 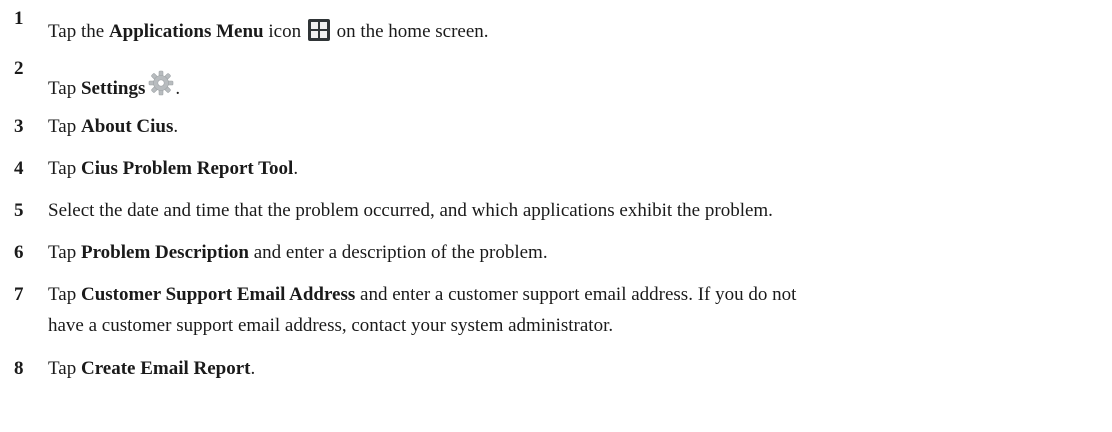 What do you see at coordinates (186, 31) in the screenshot?
I see `ui-term: Applications Menu` at bounding box center [186, 31].